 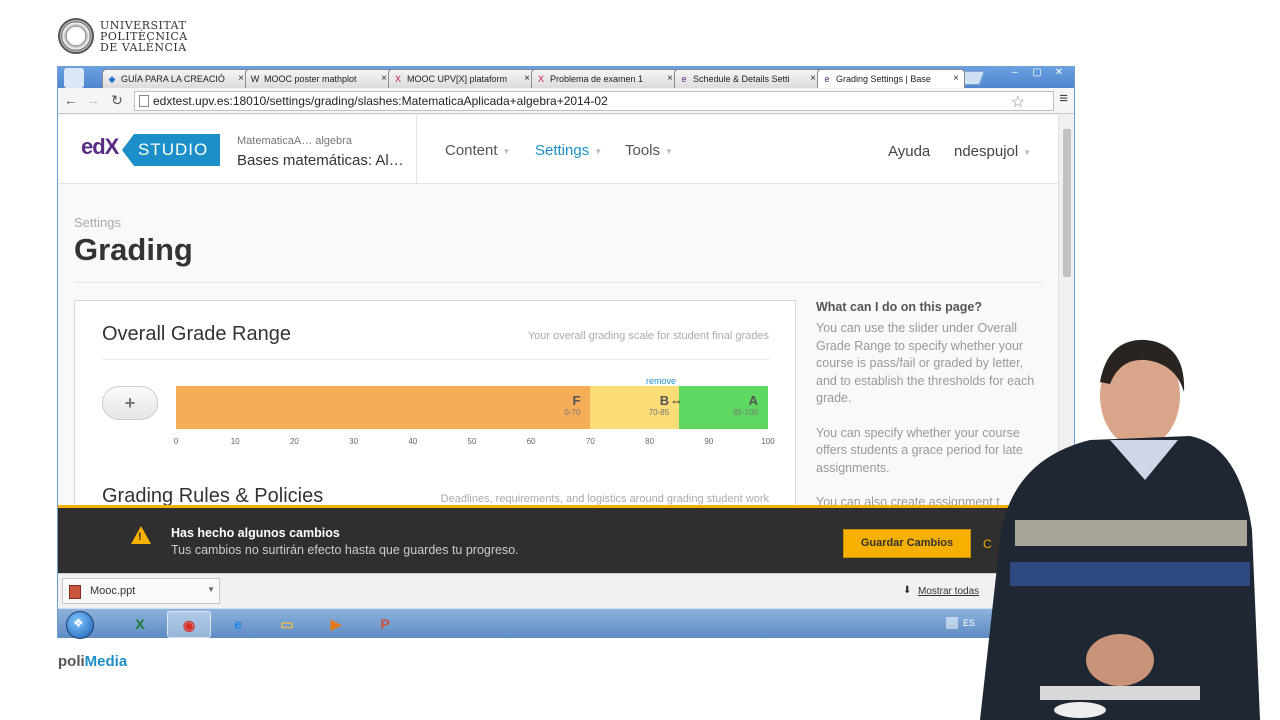 What do you see at coordinates (235, 441) in the screenshot?
I see `axis-tick-label: 10` at bounding box center [235, 441].